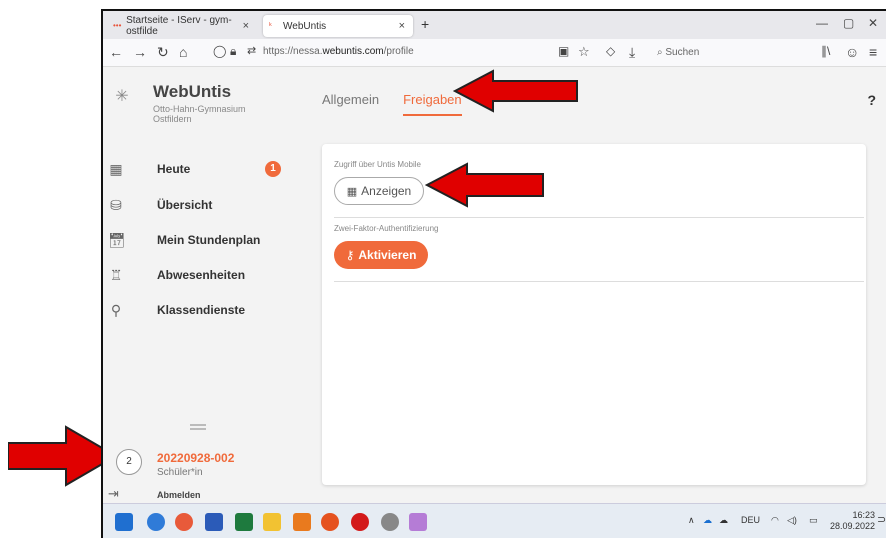  Describe the element at coordinates (723, 520) in the screenshot. I see `cloud-icon: ☁` at that location.